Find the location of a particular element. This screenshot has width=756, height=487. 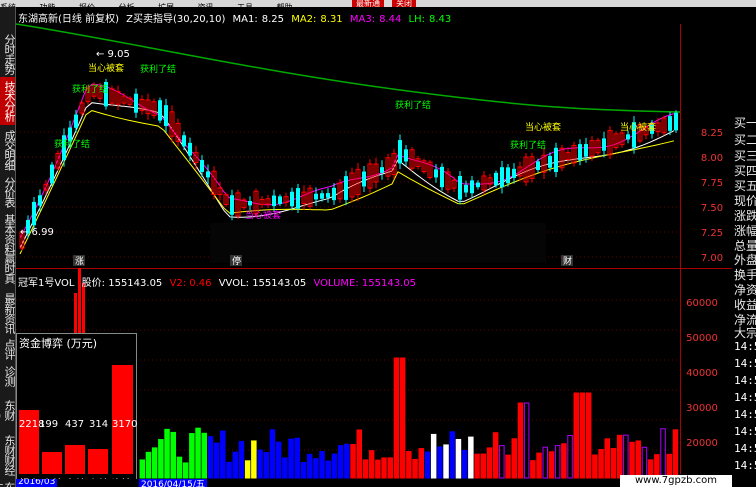

overlay-block is located at coordinates (378, 243).